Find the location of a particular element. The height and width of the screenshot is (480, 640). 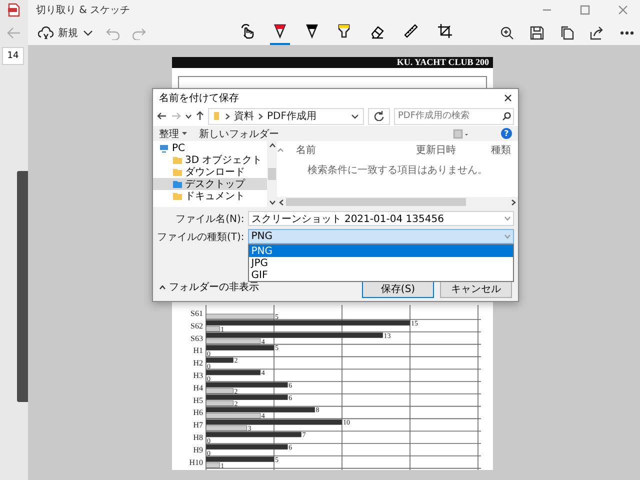

dropdown-option: GIF is located at coordinates (381, 275).